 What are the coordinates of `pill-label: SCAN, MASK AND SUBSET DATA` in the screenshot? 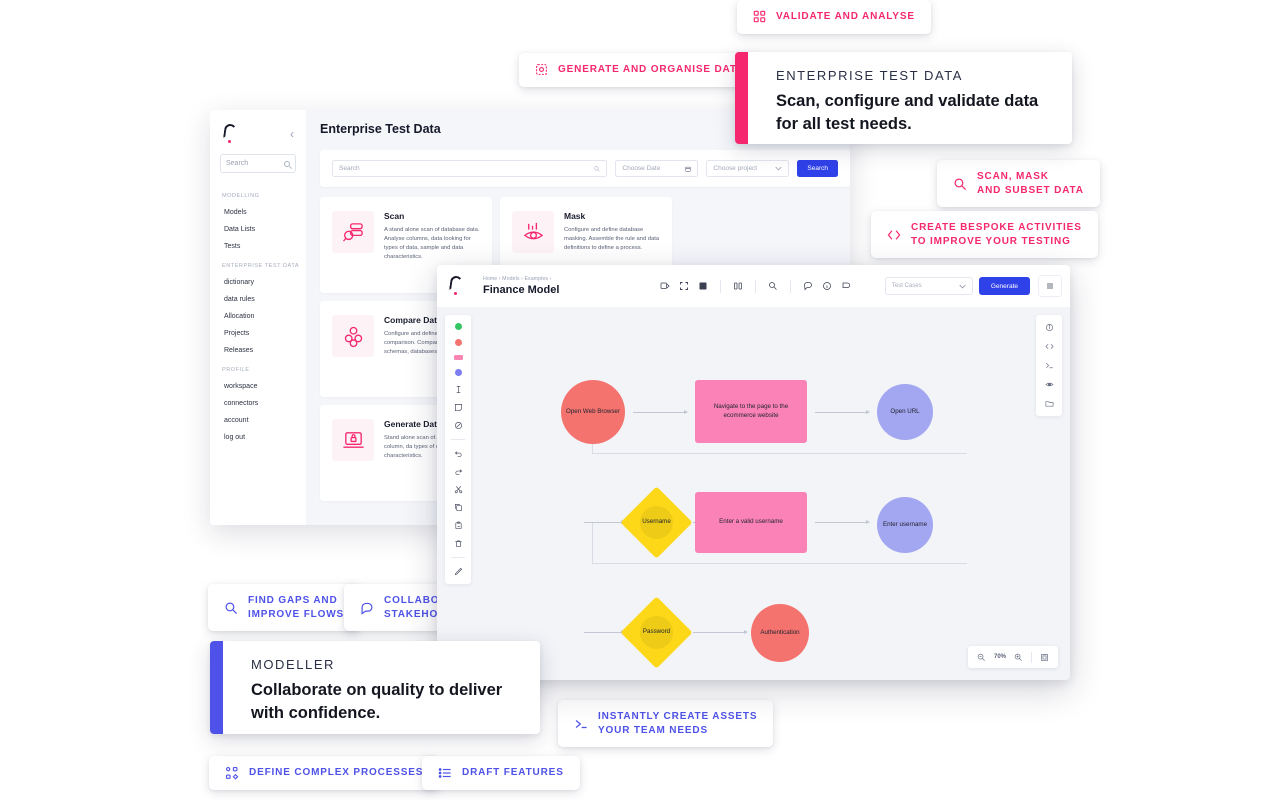 It's located at (1030, 183).